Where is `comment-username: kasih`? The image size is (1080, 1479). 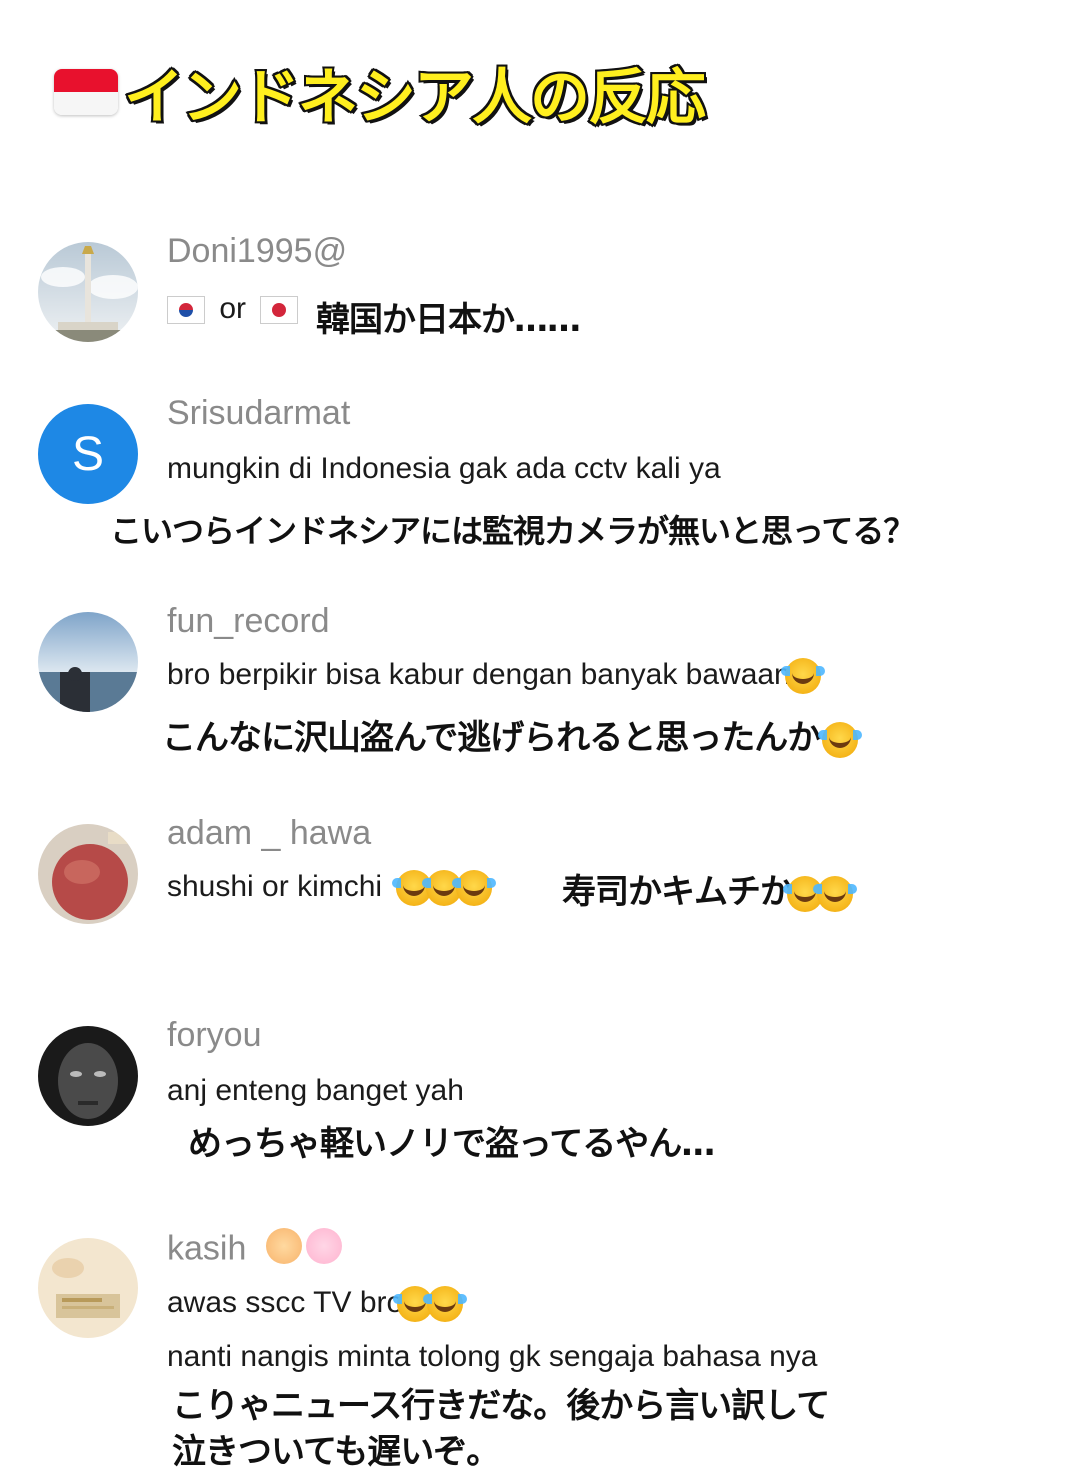
comment-username: kasih is located at coordinates (254, 1250).